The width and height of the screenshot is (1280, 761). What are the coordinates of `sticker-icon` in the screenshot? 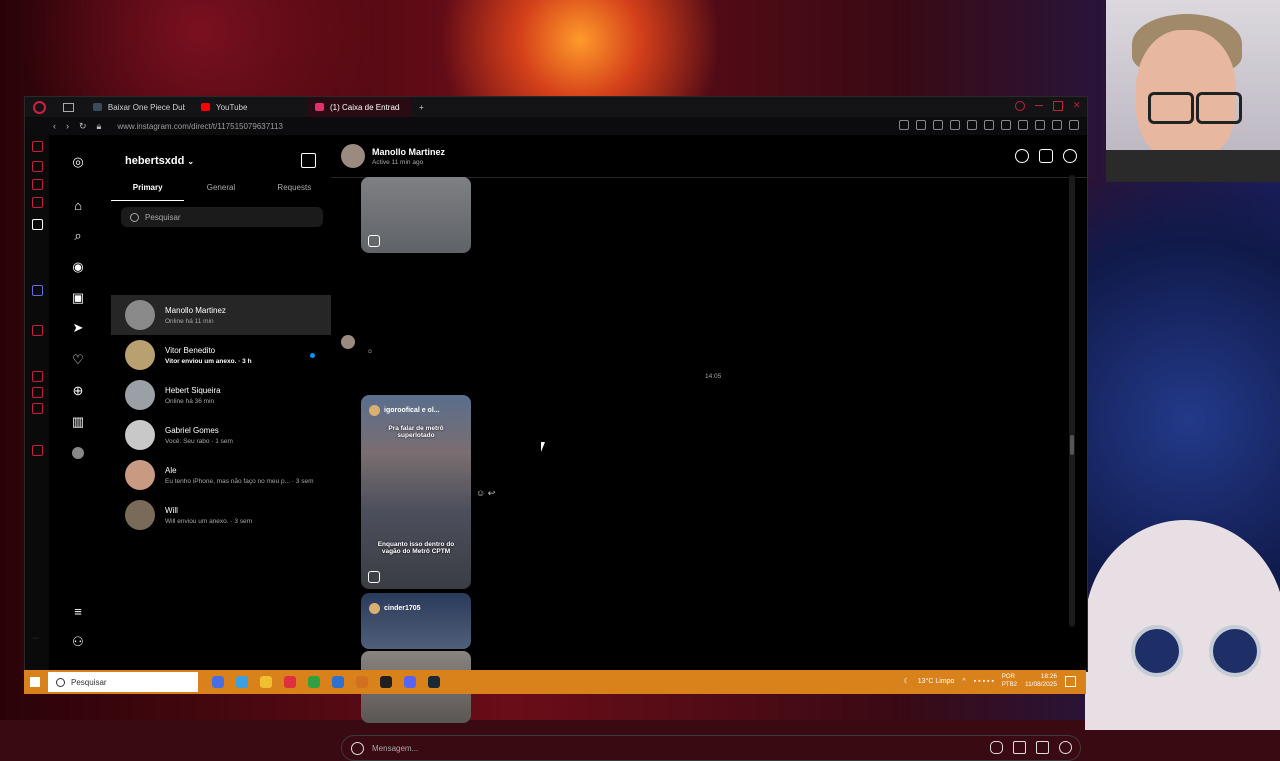 It's located at (1042, 747).